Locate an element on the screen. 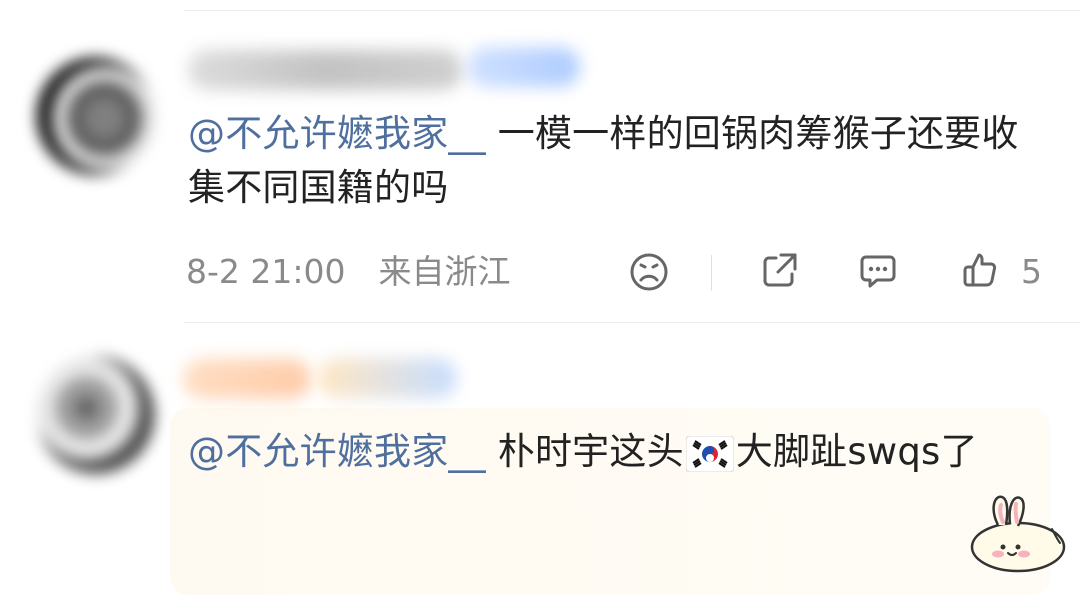 The width and height of the screenshot is (1080, 603). row-divider is located at coordinates (632, 322).